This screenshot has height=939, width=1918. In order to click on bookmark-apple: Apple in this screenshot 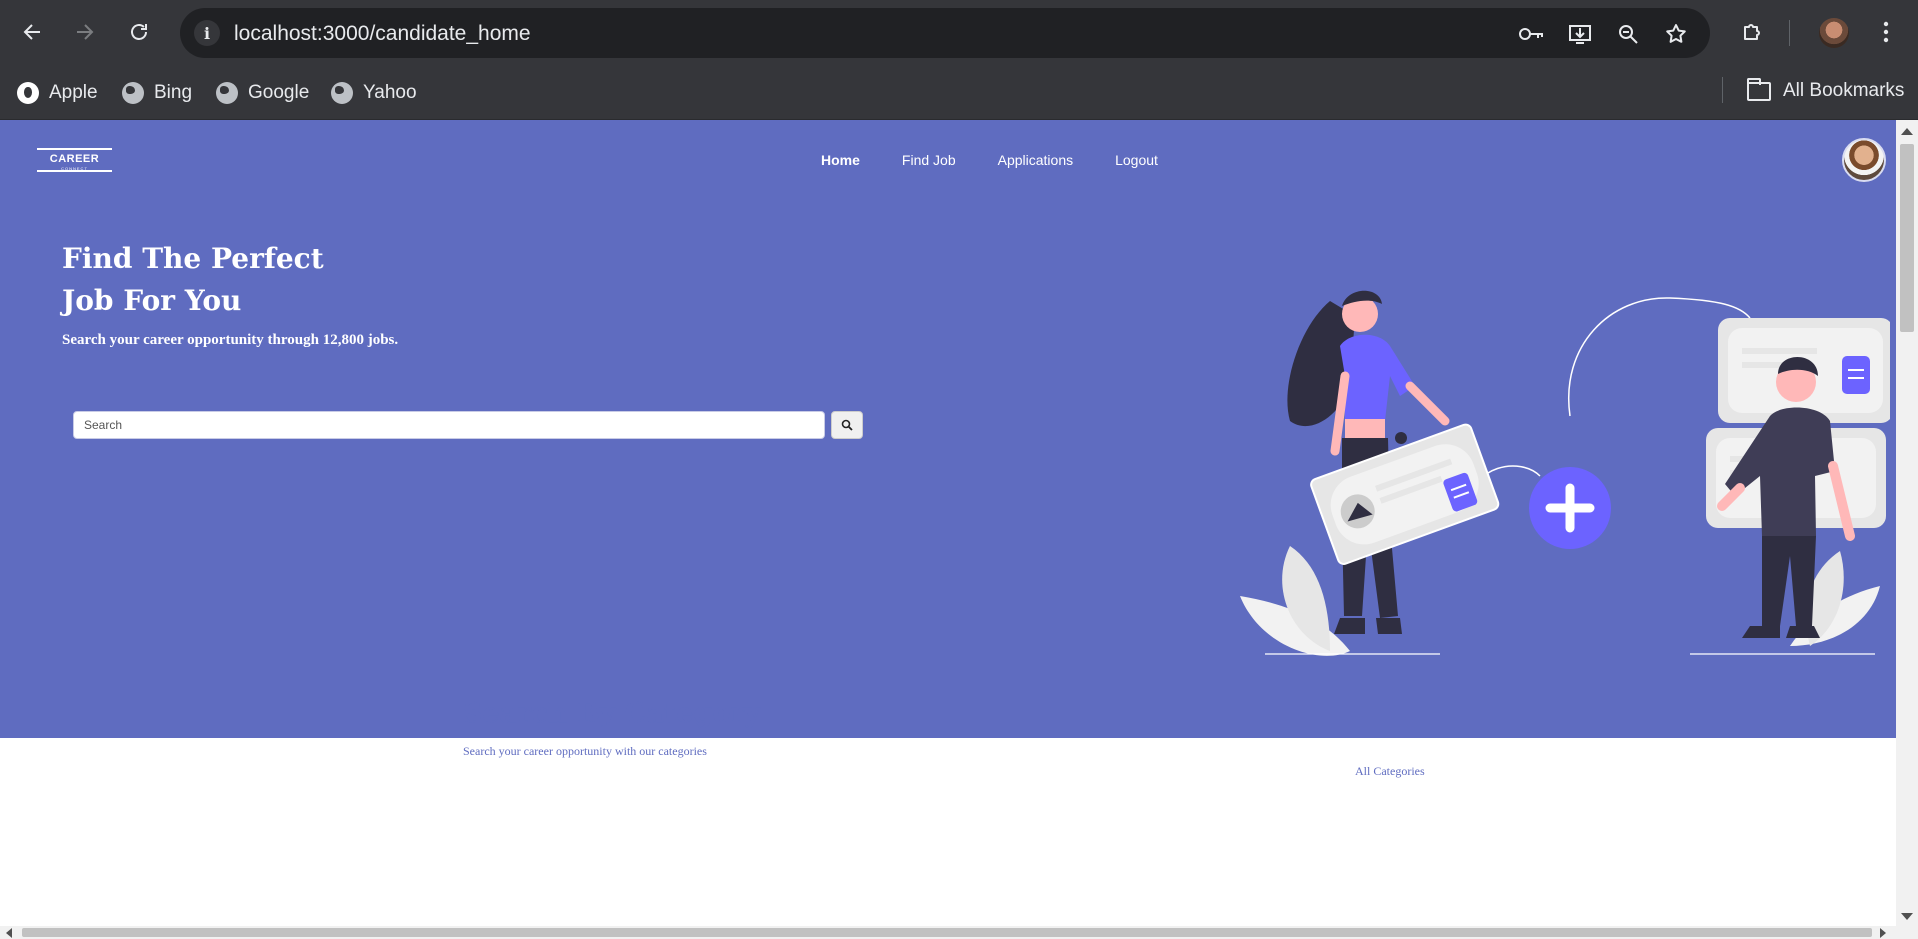, I will do `click(57, 93)`.